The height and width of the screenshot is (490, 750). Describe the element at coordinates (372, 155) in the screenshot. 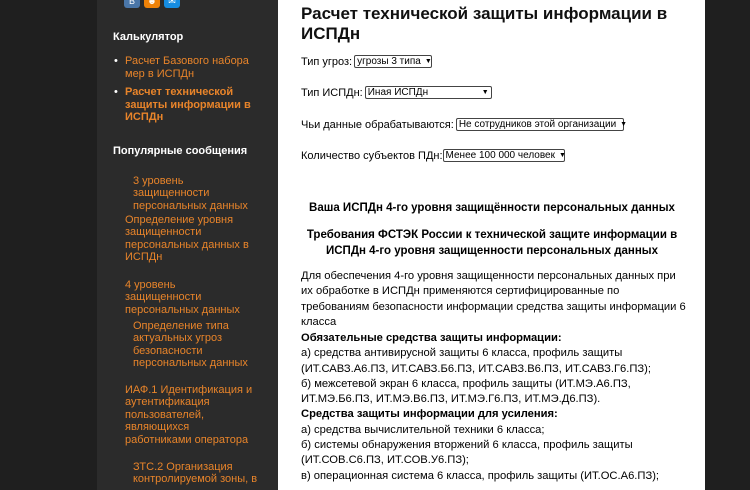

I see `subjects-count-label: Количество субъектов ПДн:` at that location.